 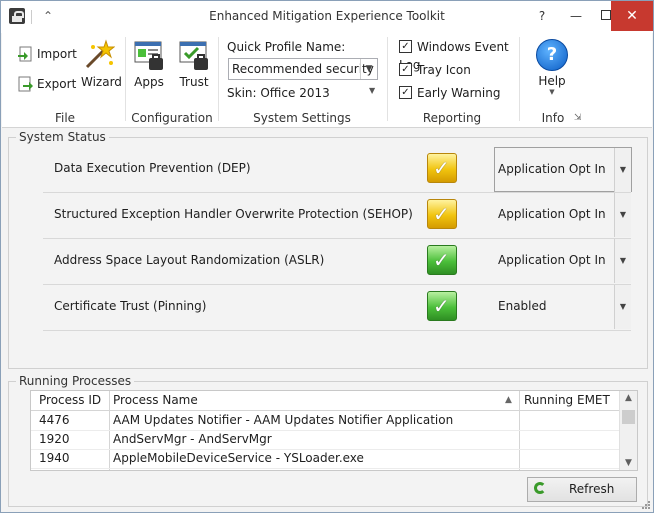 I want to click on tray-icon-checkbox: ✓ Tray Icon, so click(x=435, y=70).